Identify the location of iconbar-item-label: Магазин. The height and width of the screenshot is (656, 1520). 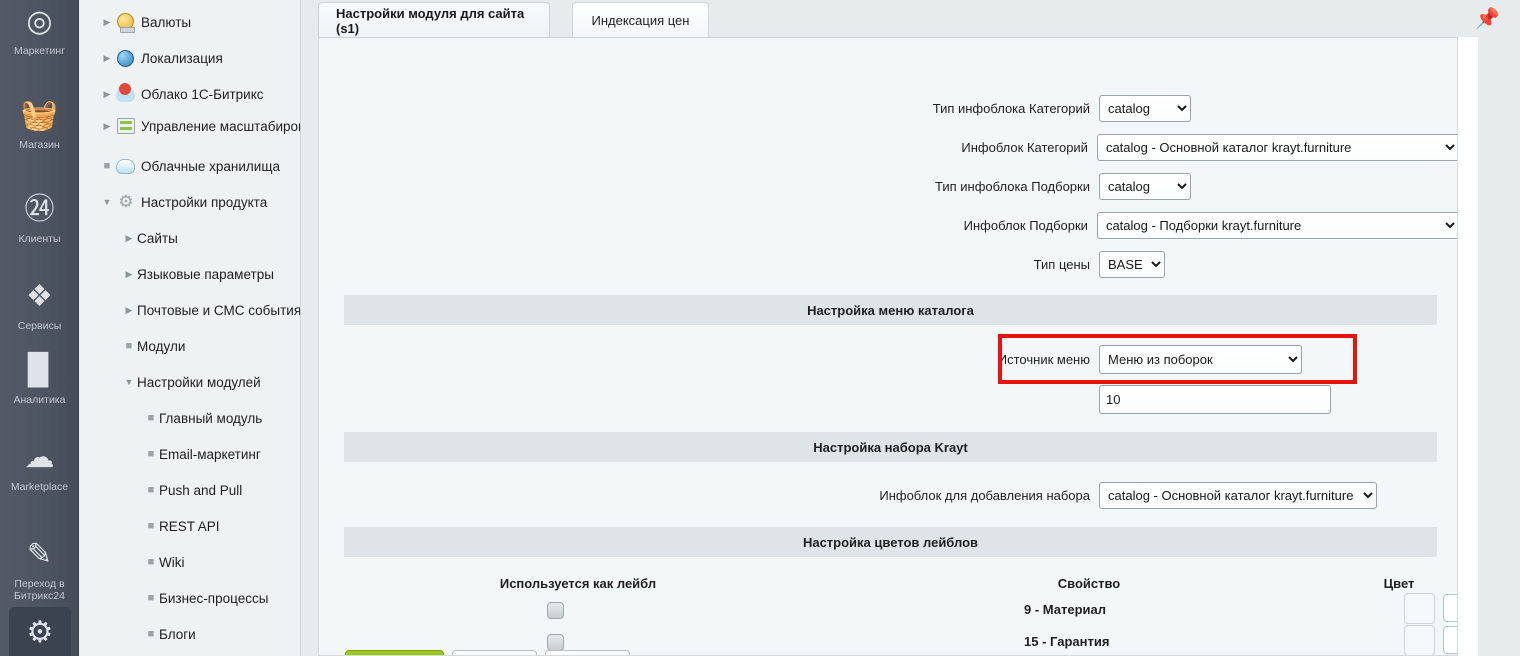
(39, 145).